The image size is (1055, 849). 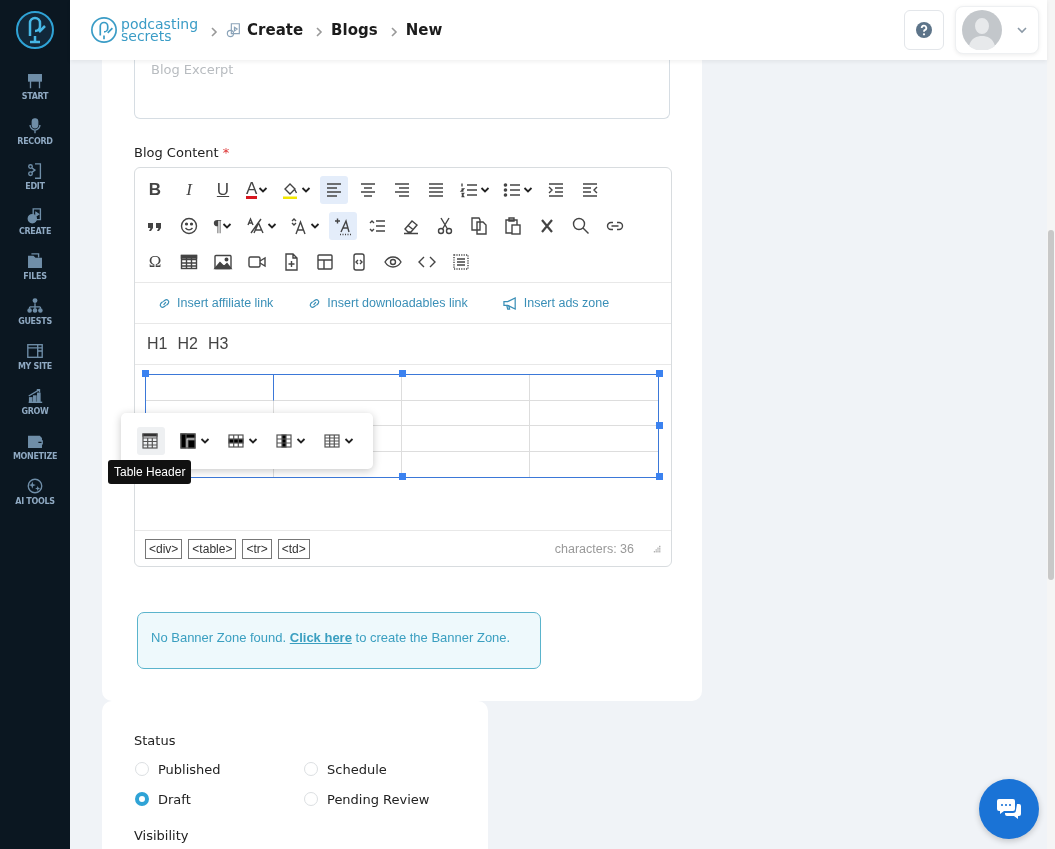 What do you see at coordinates (293, 548) in the screenshot?
I see `element-path-tag: <td>` at bounding box center [293, 548].